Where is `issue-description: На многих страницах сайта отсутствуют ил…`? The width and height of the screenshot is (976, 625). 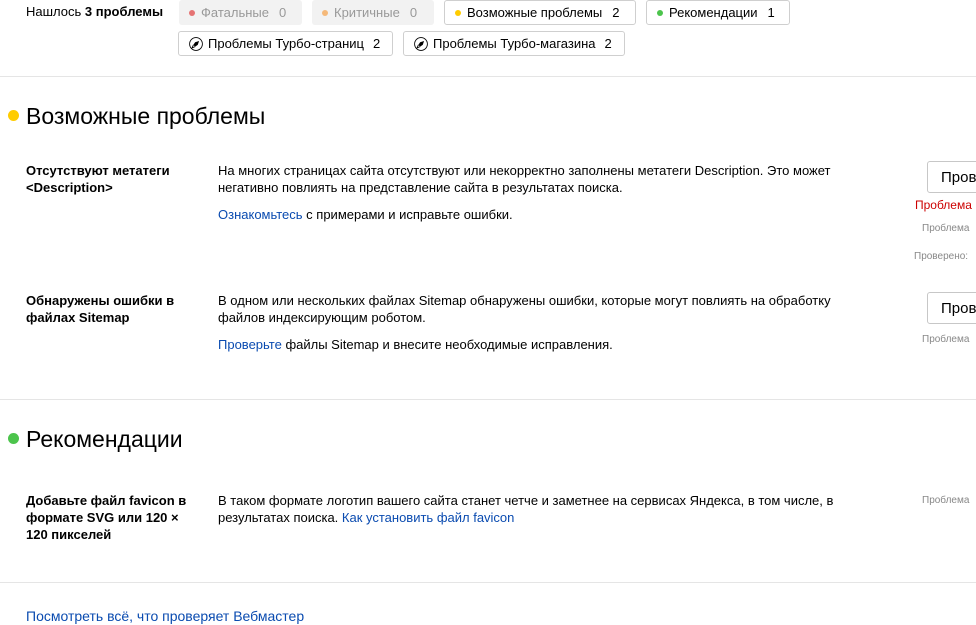 issue-description: На многих страницах сайта отсутствуют ил… is located at coordinates (524, 179).